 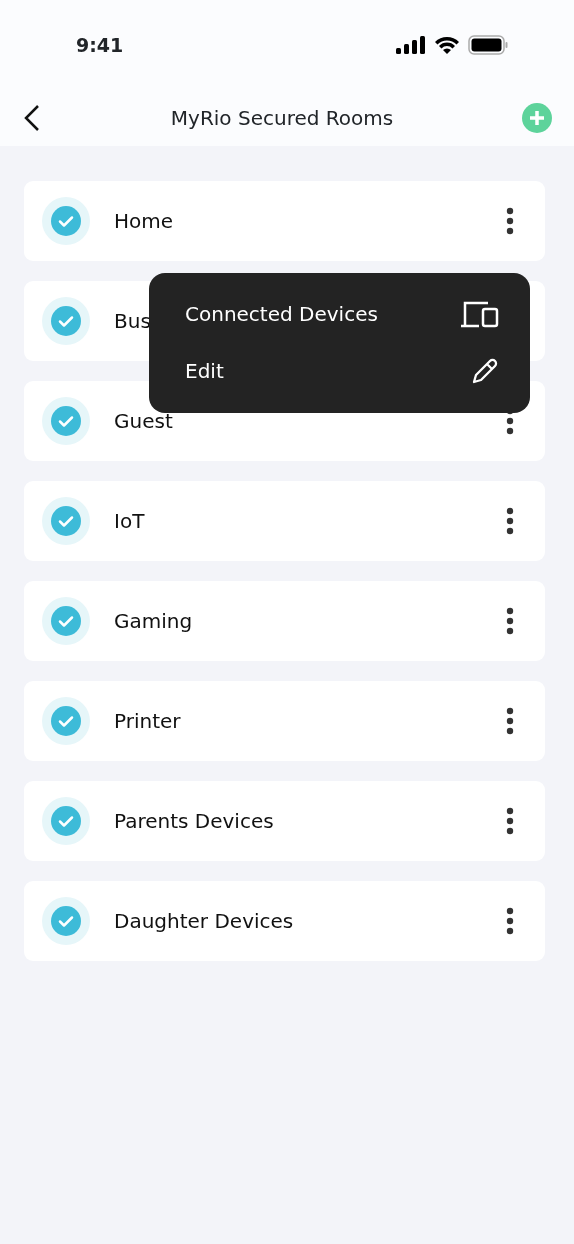 I want to click on room-name: Guest, so click(x=143, y=421).